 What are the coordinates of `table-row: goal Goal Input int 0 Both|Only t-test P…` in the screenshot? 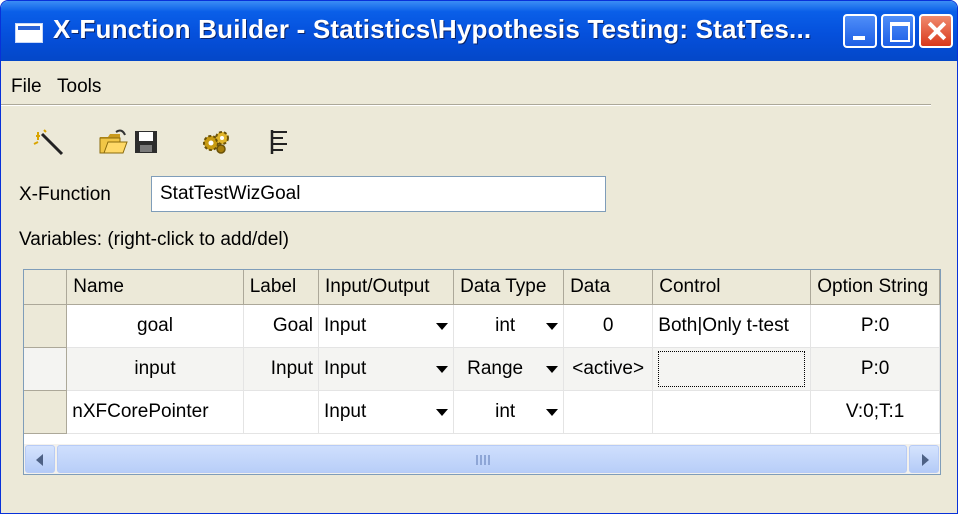 It's located at (482, 326).